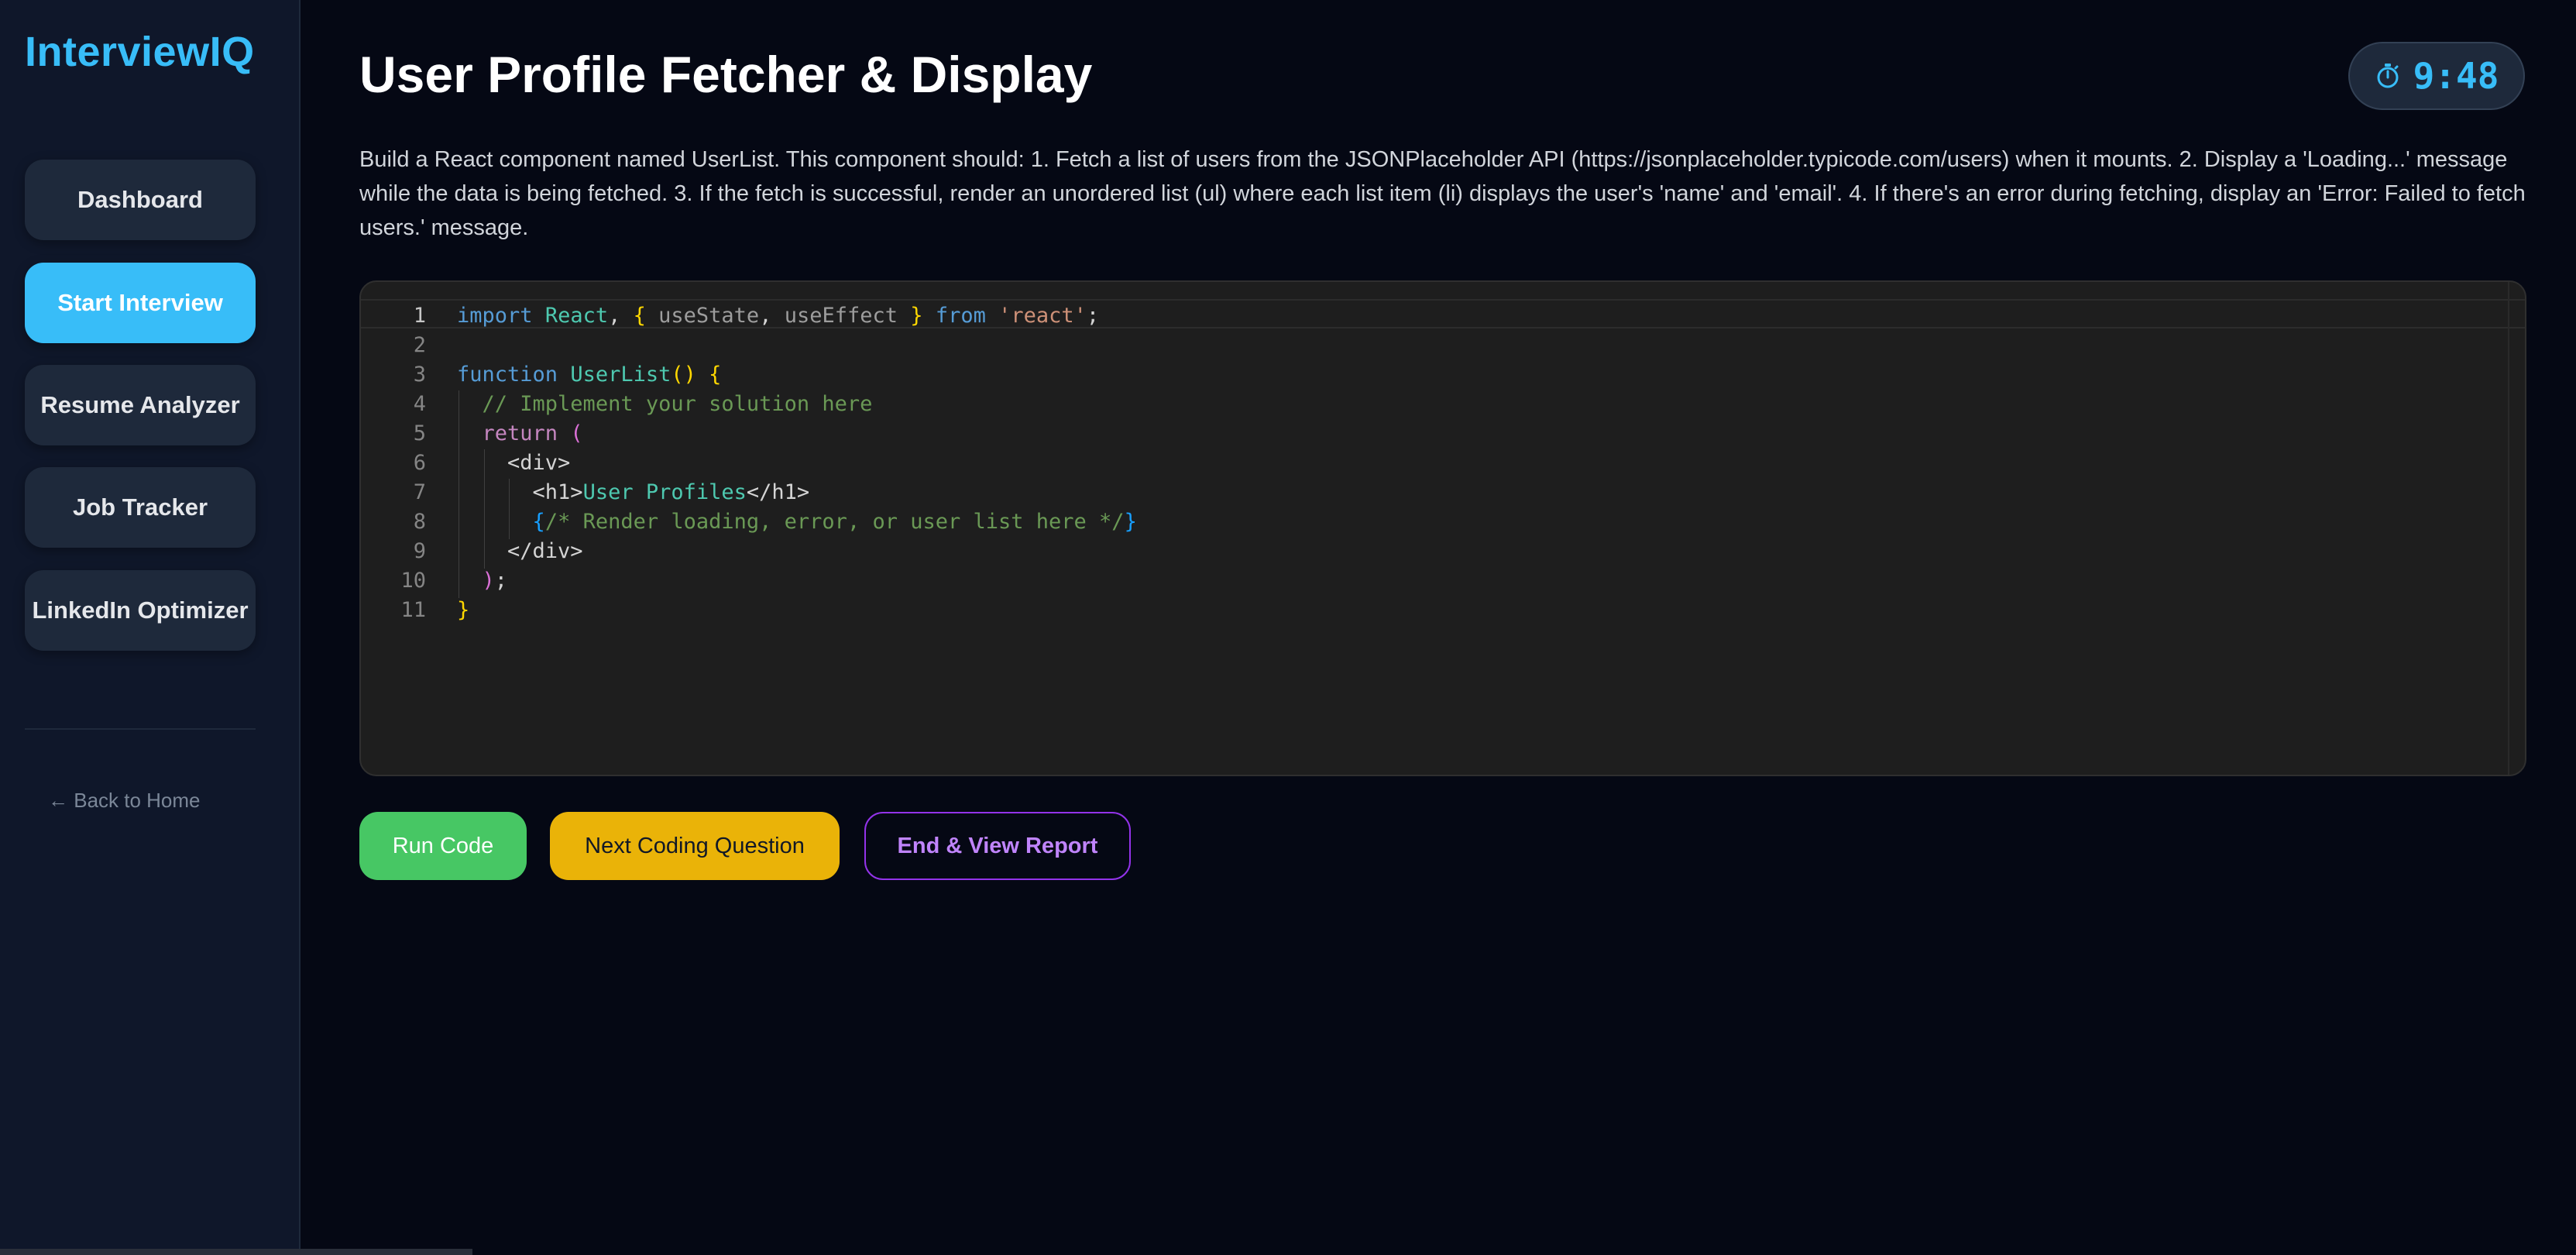 The height and width of the screenshot is (1255, 2576). I want to click on code-line: 6 <div>, so click(465, 464).